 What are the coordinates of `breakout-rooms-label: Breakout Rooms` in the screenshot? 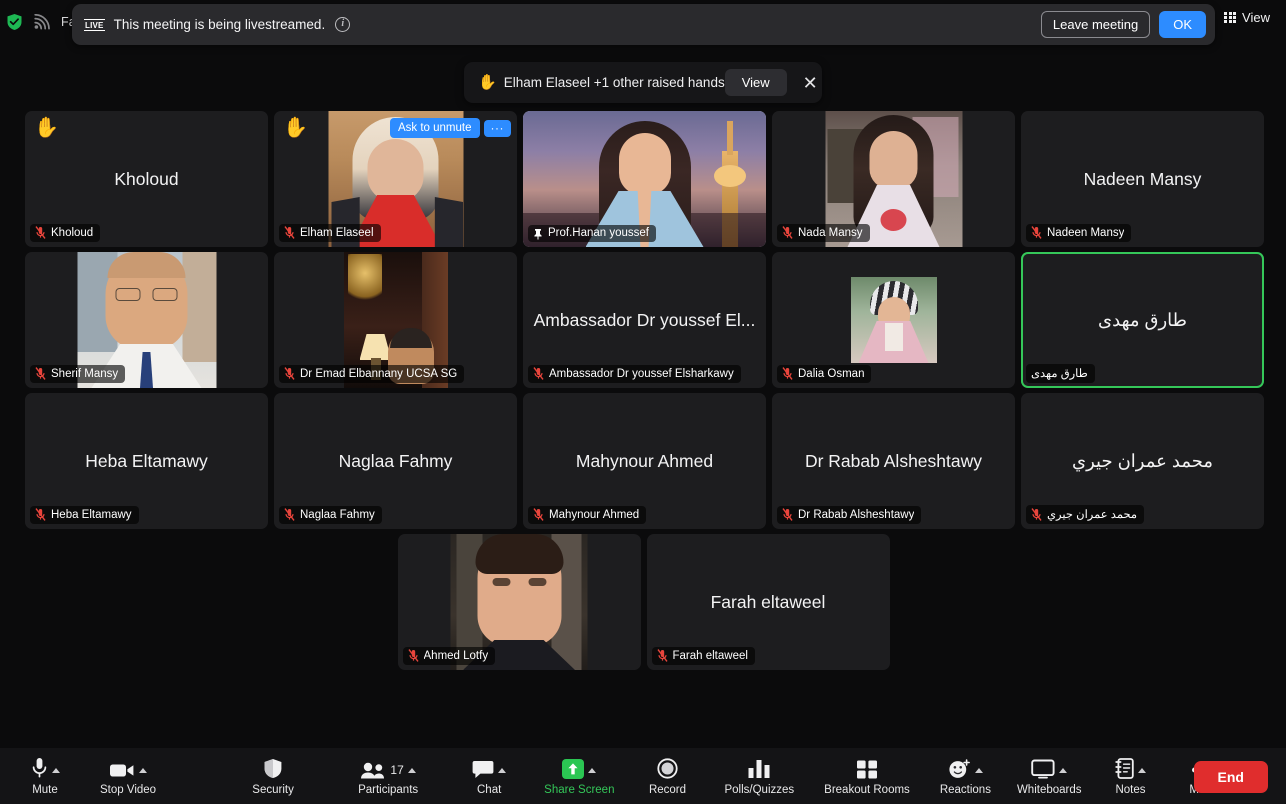 It's located at (867, 789).